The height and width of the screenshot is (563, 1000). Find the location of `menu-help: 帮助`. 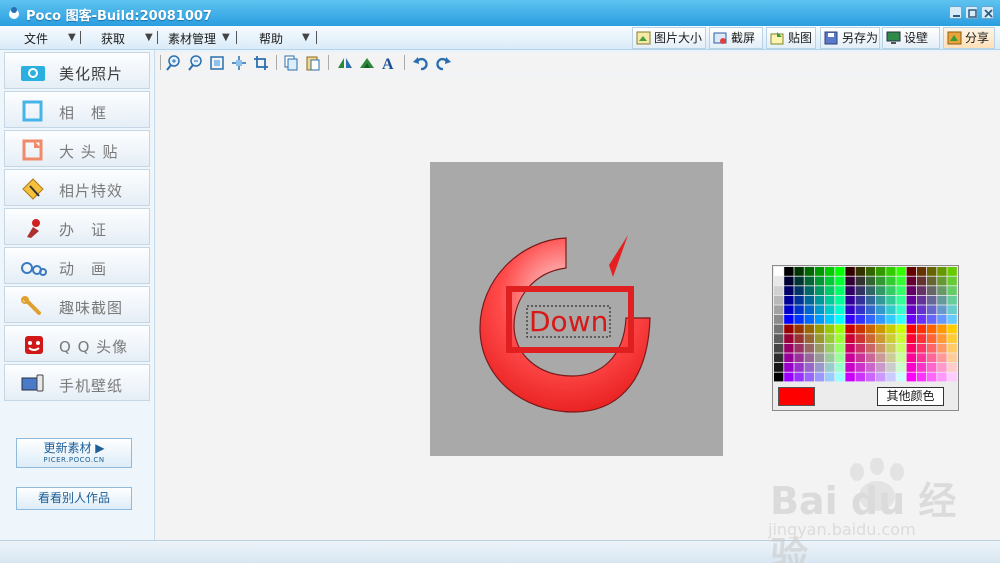

menu-help: 帮助 is located at coordinates (271, 38).